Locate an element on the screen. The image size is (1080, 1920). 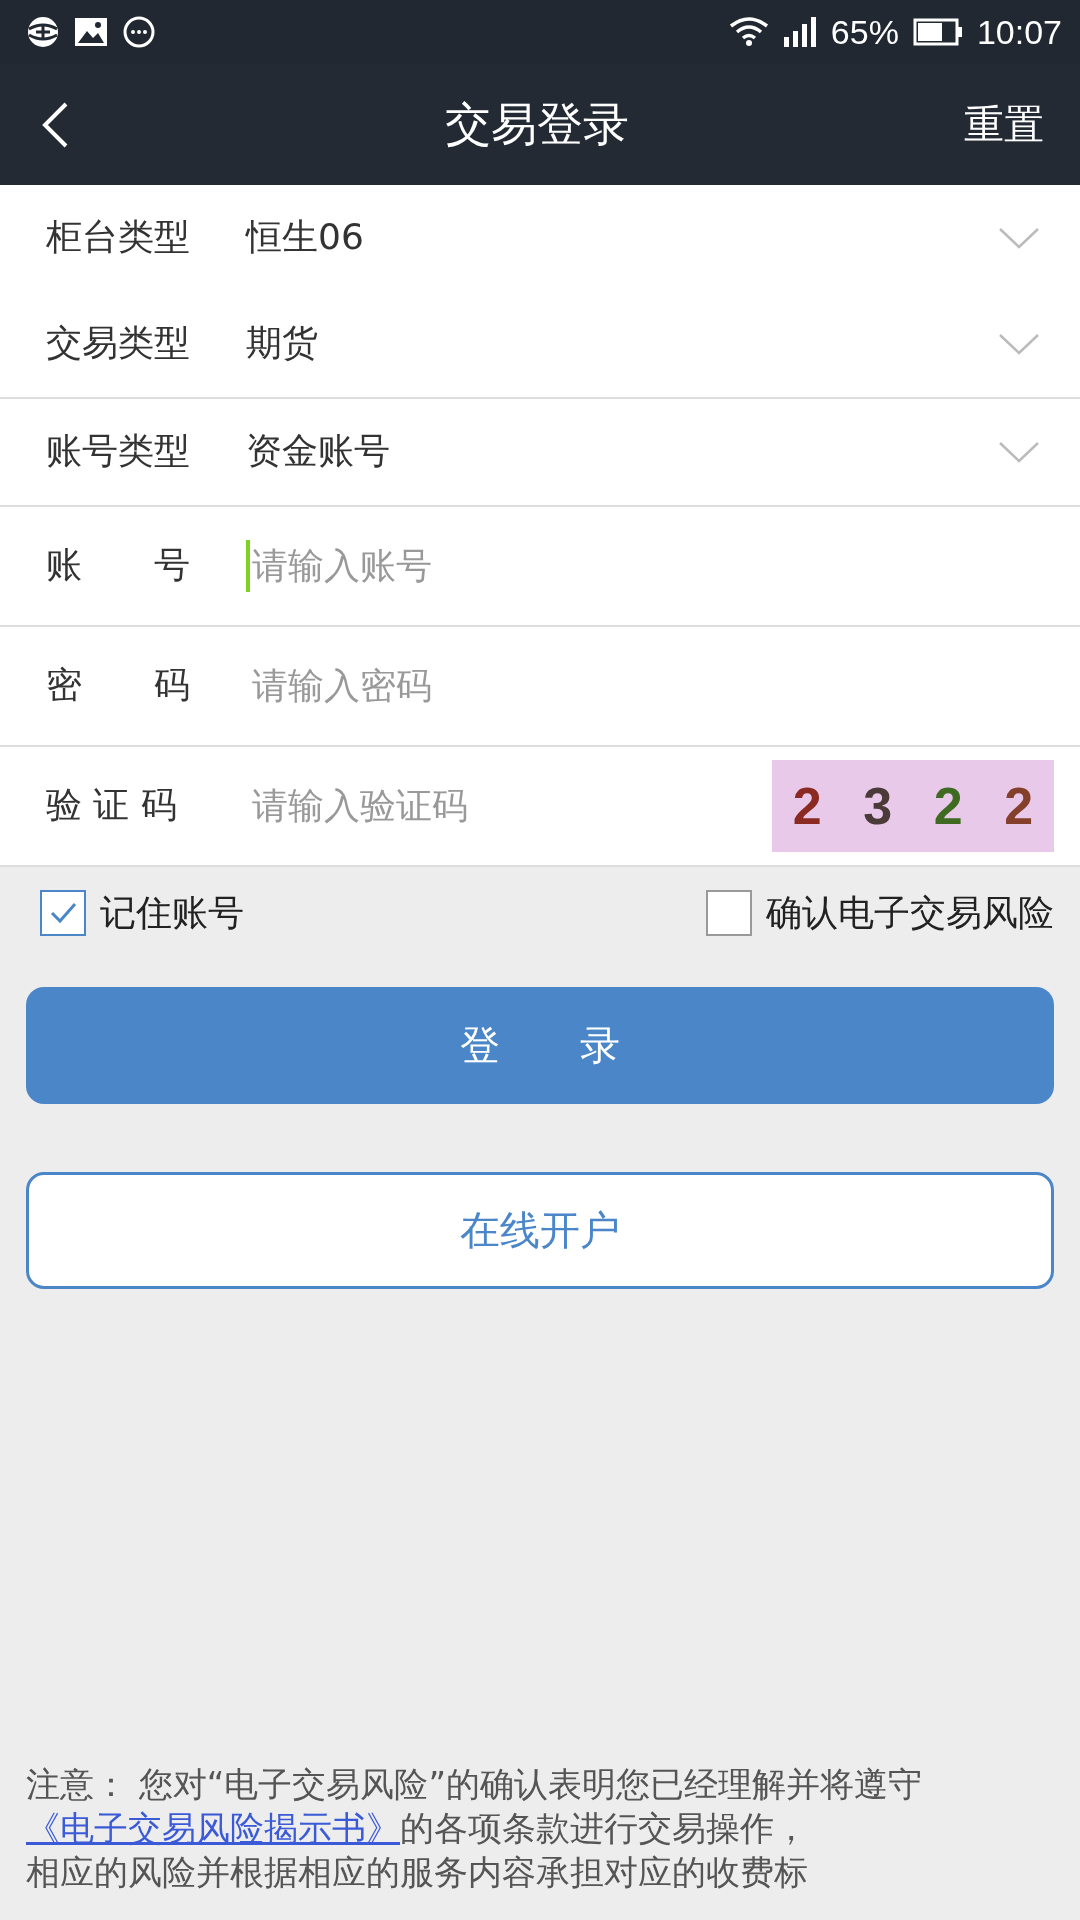
disclosure-link: 《电子交易风险揭示书》 is located at coordinates (213, 1828).